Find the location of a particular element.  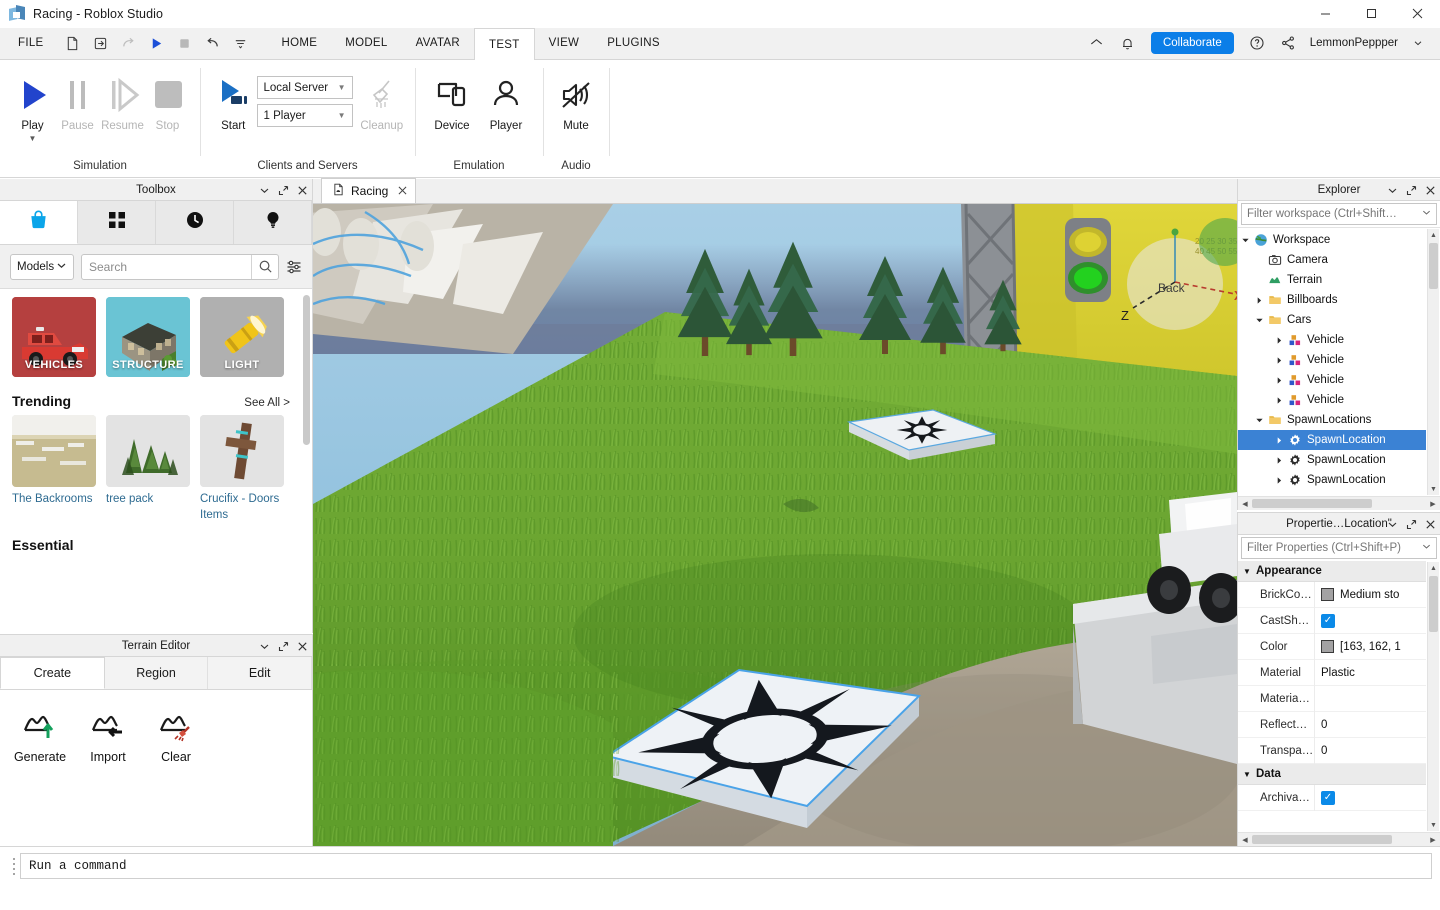

tree-row-spawnlocations: SpawnLocations is located at coordinates (1332, 420).